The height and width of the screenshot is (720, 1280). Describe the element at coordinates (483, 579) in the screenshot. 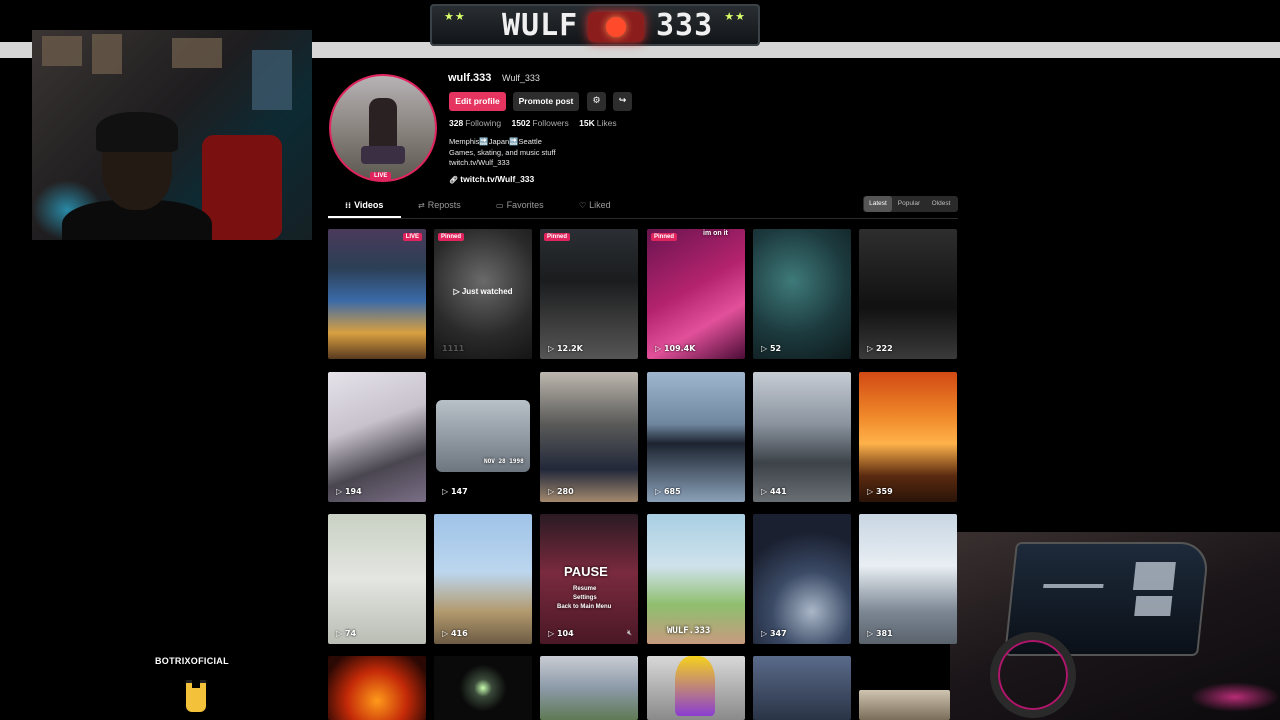

I see `video-card: ▷ 416` at that location.